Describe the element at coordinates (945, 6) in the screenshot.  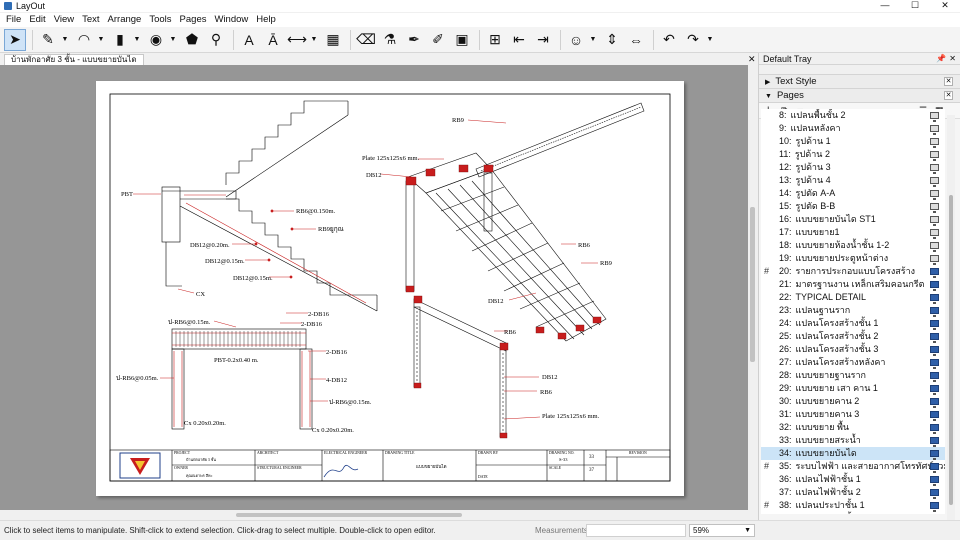
I see `close-window-button: ✕` at that location.